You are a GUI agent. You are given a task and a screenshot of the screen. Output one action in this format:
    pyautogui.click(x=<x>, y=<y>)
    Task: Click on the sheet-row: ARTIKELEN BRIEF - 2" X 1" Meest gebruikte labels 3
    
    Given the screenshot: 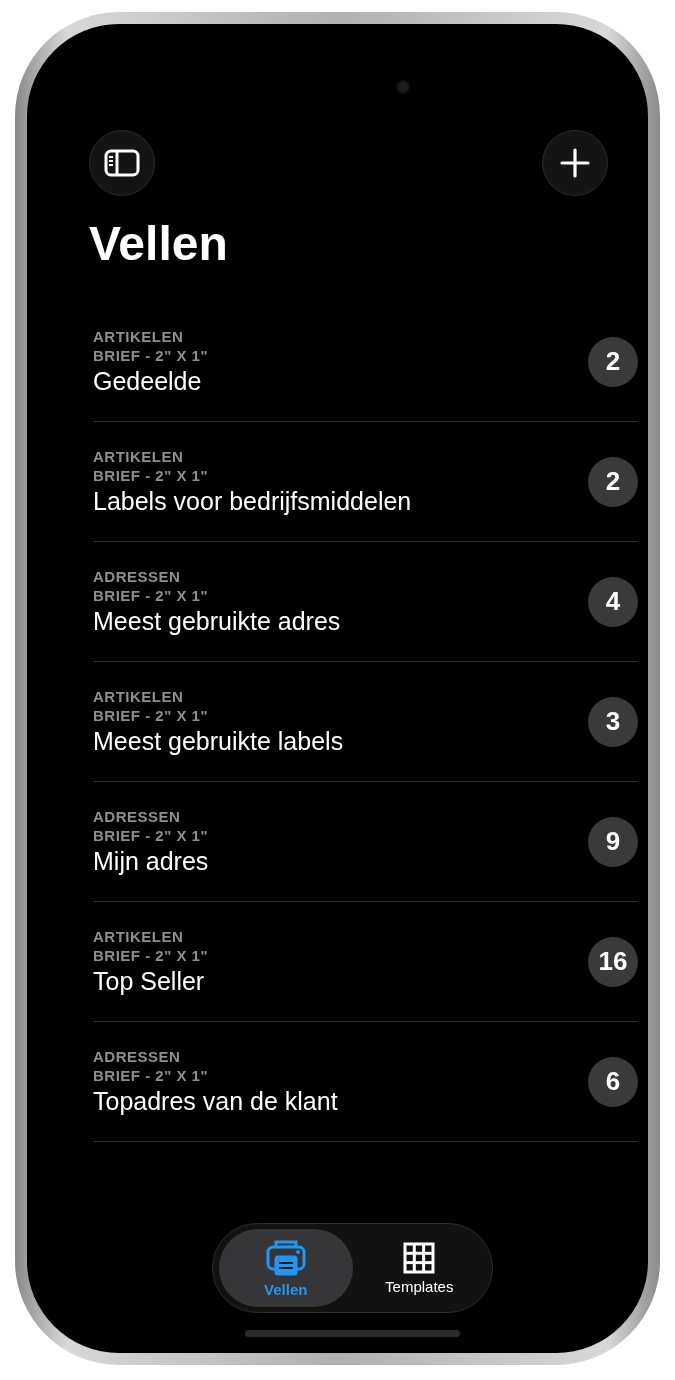 What is the action you would take?
    pyautogui.click(x=365, y=722)
    